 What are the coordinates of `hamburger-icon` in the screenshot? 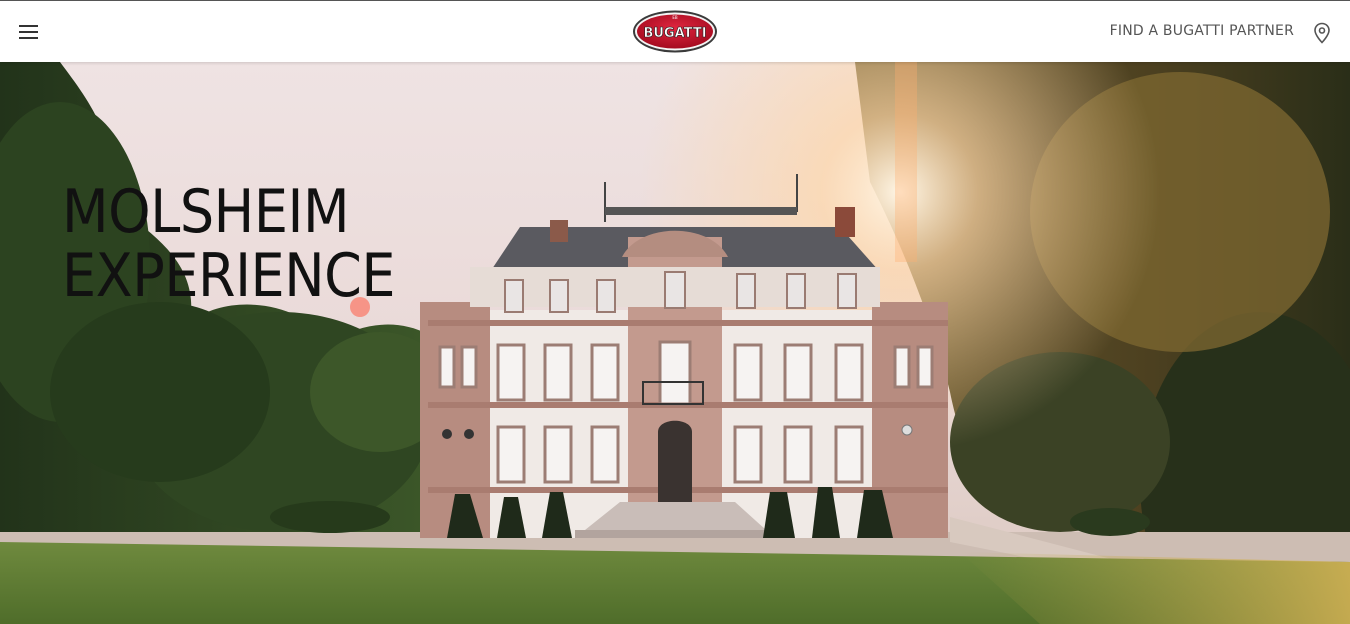 It's located at (28, 26).